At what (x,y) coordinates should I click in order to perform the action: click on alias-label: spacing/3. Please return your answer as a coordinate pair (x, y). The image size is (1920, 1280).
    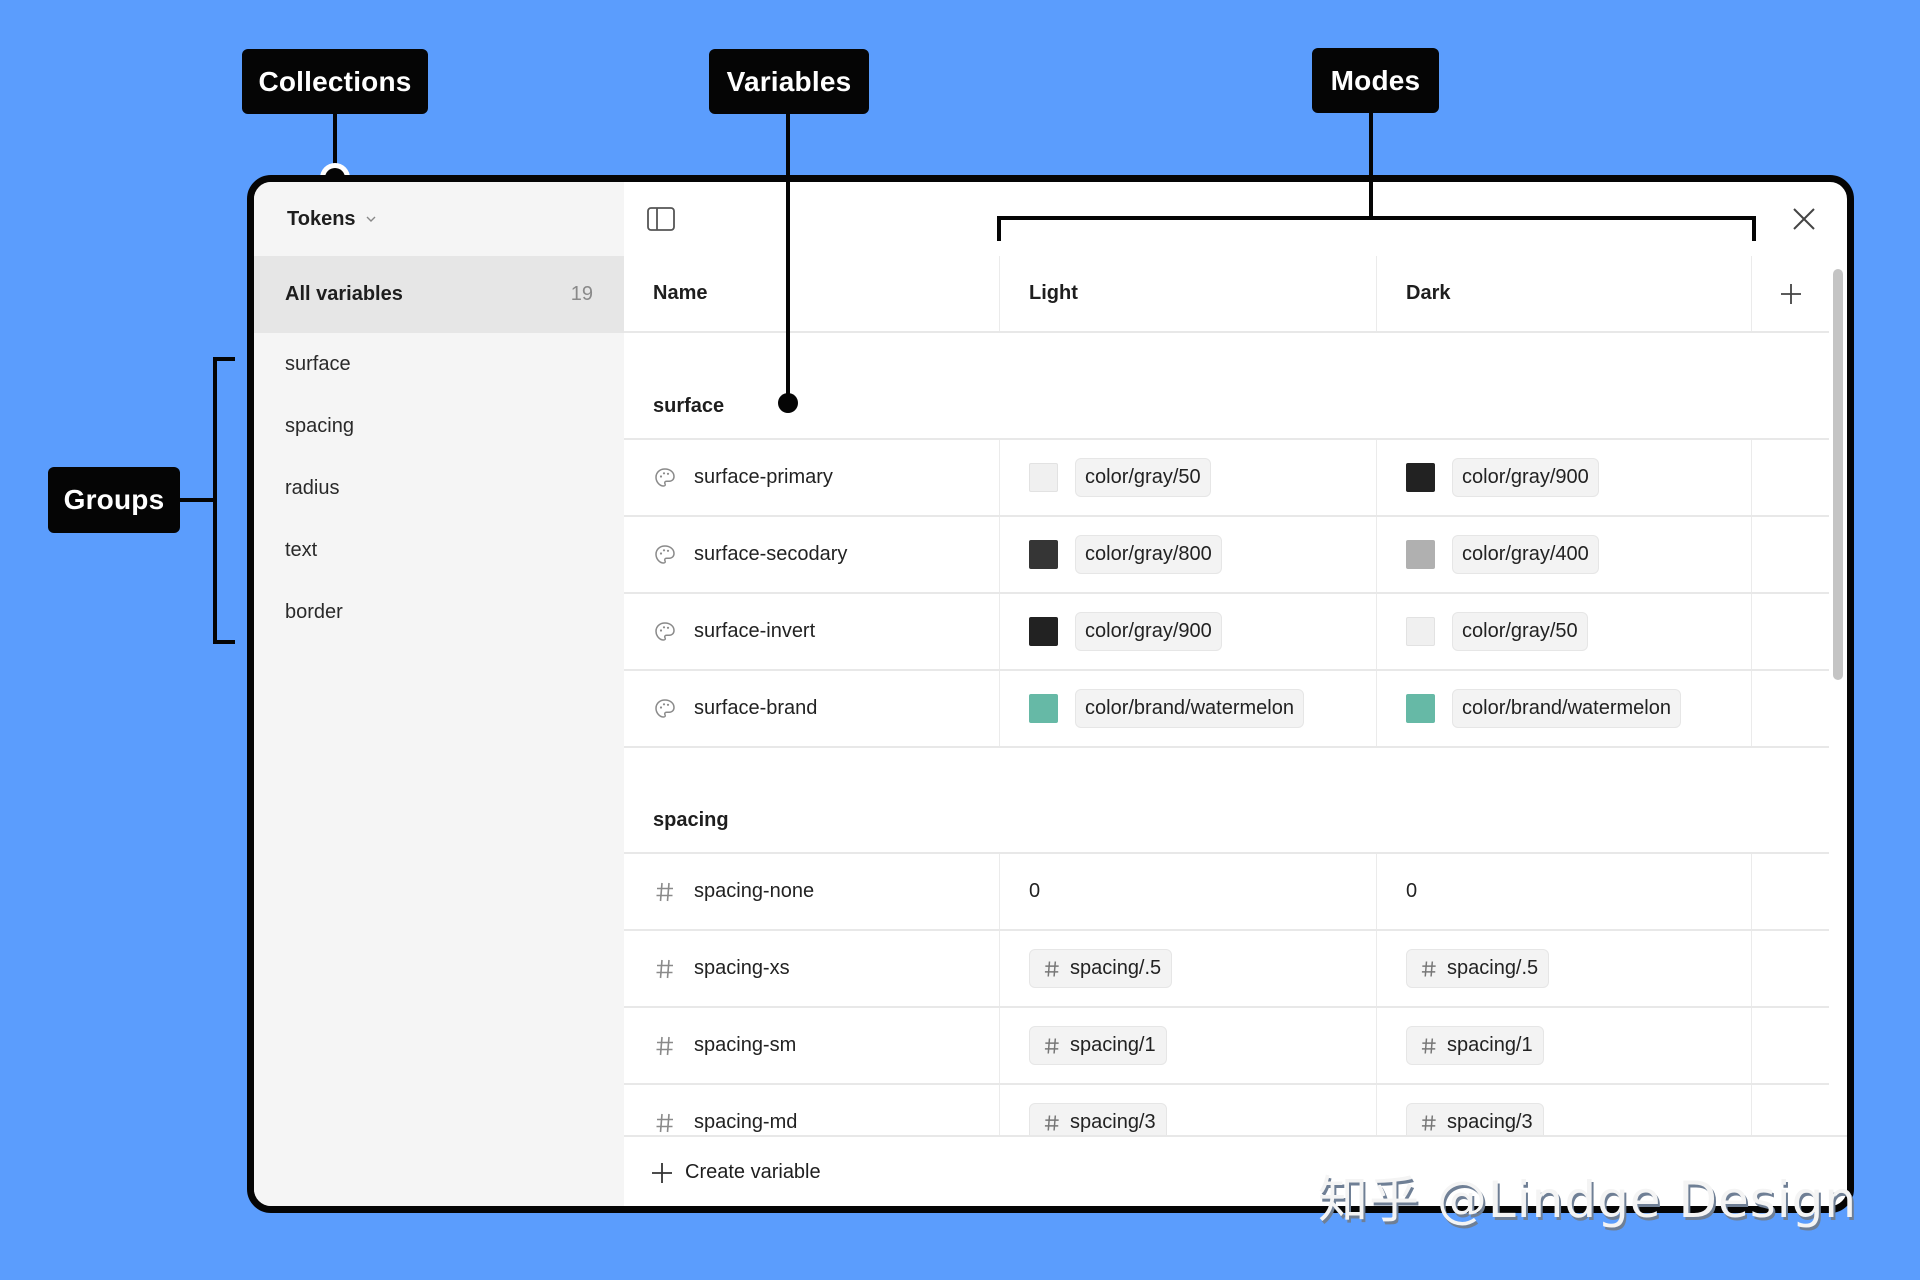
    Looking at the image, I should click on (1490, 1122).